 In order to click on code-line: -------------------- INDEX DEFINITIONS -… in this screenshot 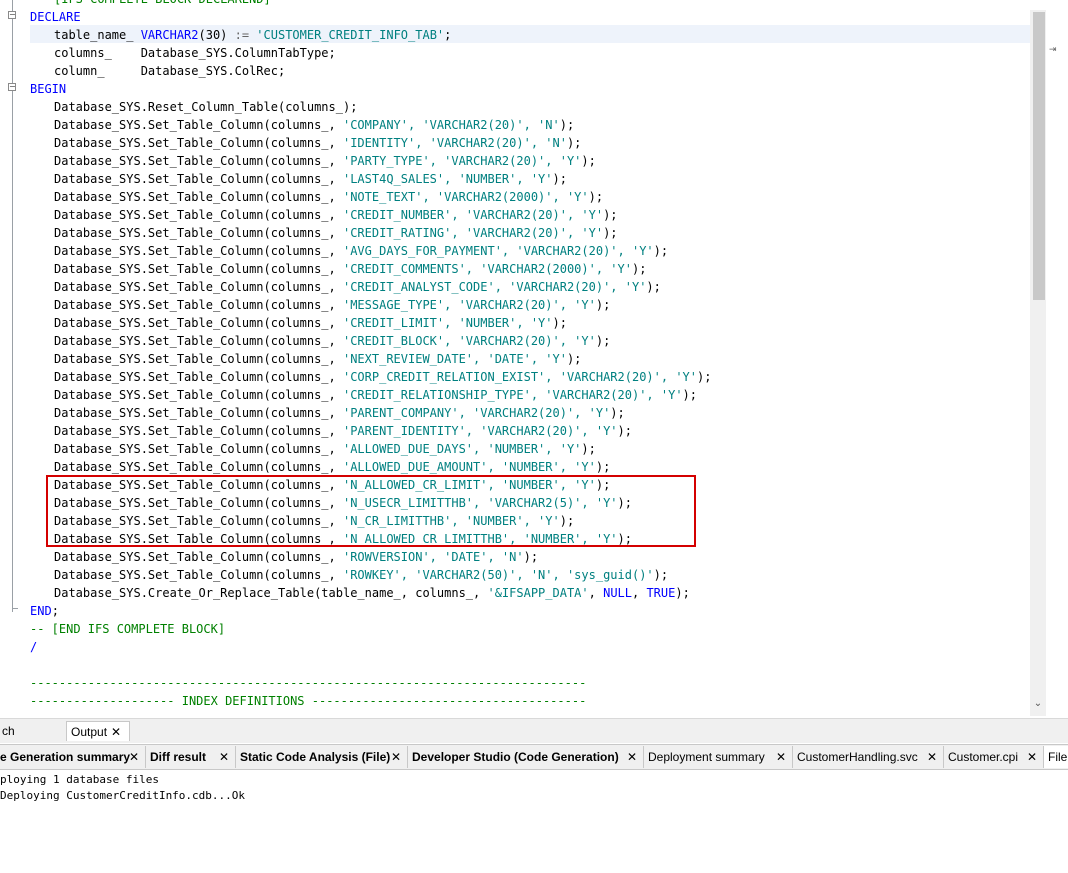, I will do `click(308, 701)`.